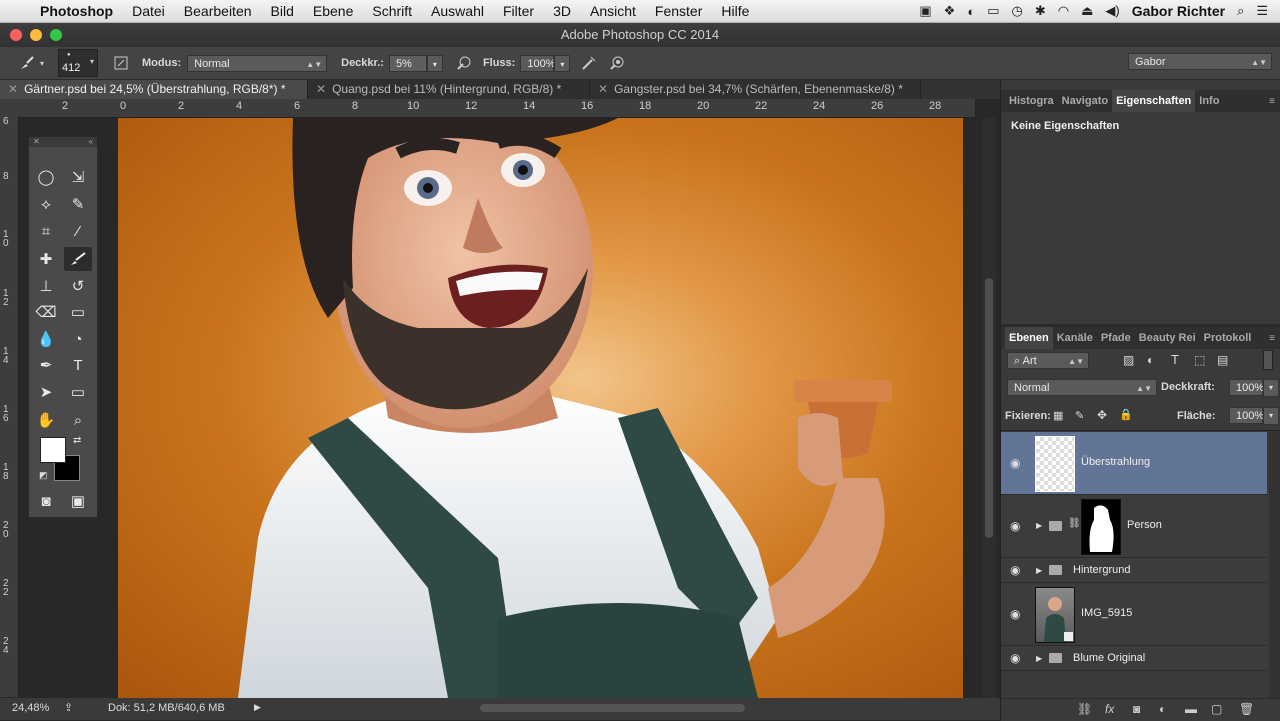 Image resolution: width=1280 pixels, height=721 pixels. Describe the element at coordinates (1029, 338) in the screenshot. I see `tab-layers: Ebenen` at that location.